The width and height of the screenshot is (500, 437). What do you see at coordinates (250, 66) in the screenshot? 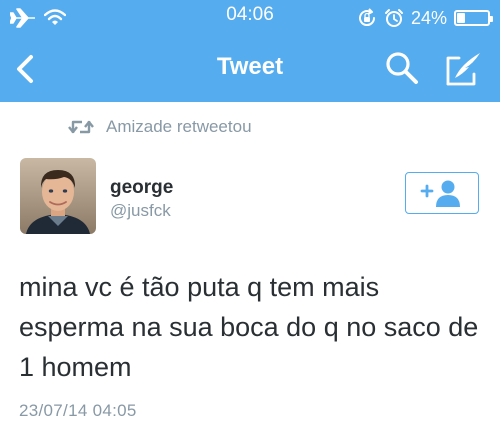
I see `page-title: Tweet` at bounding box center [250, 66].